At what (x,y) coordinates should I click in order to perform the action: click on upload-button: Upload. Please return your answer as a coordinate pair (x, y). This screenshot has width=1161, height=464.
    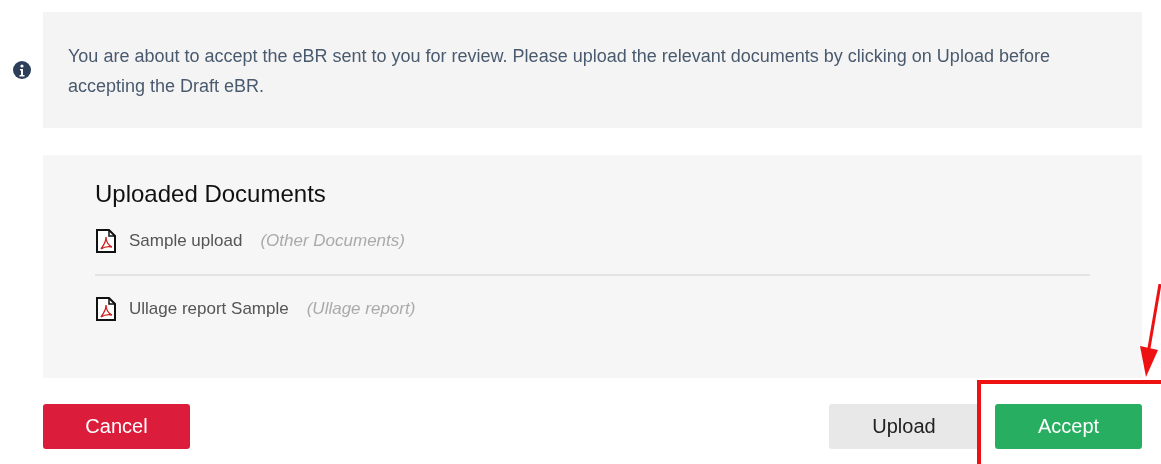
    Looking at the image, I should click on (904, 426).